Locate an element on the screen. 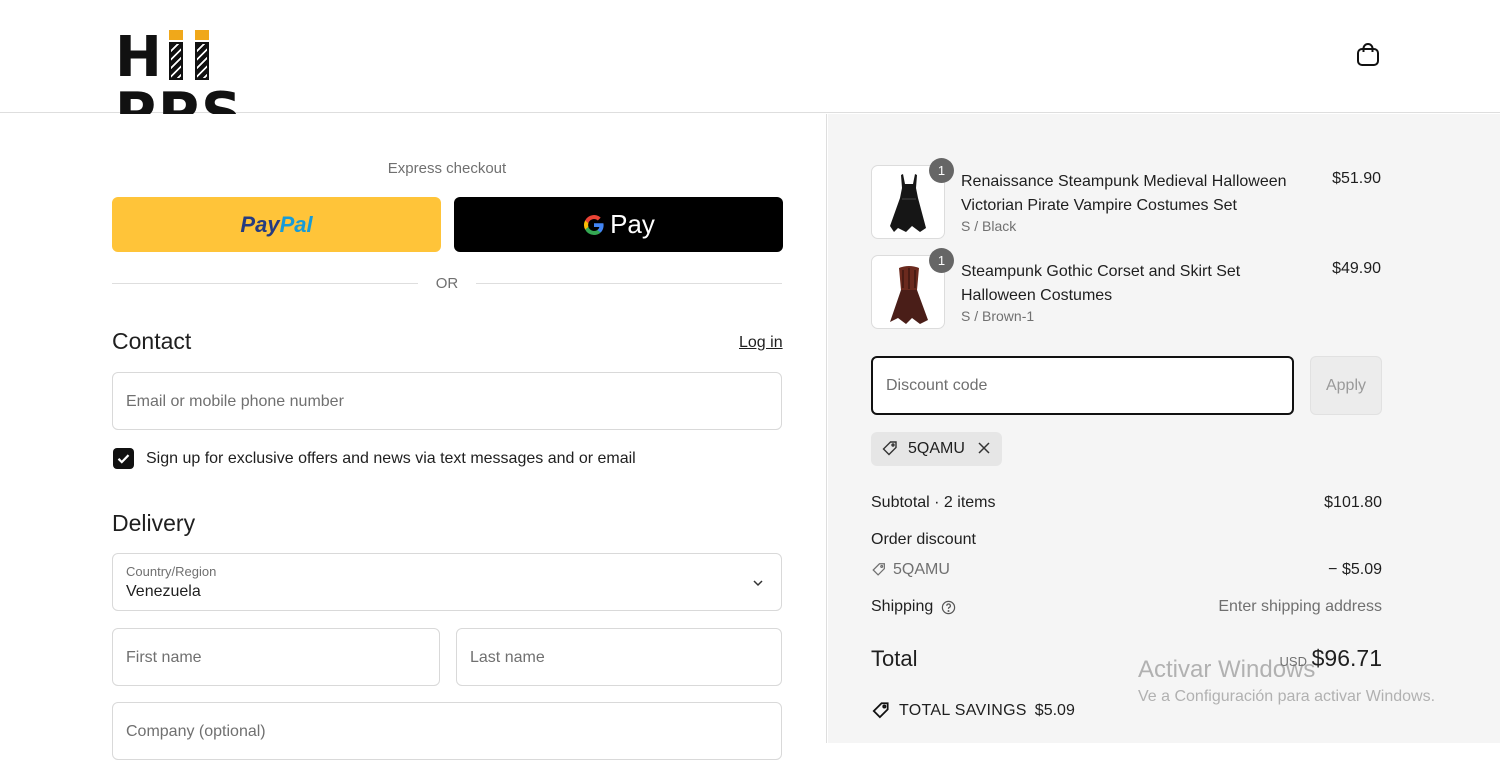 Image resolution: width=1500 pixels, height=760 pixels. or-divider: OR is located at coordinates (447, 284).